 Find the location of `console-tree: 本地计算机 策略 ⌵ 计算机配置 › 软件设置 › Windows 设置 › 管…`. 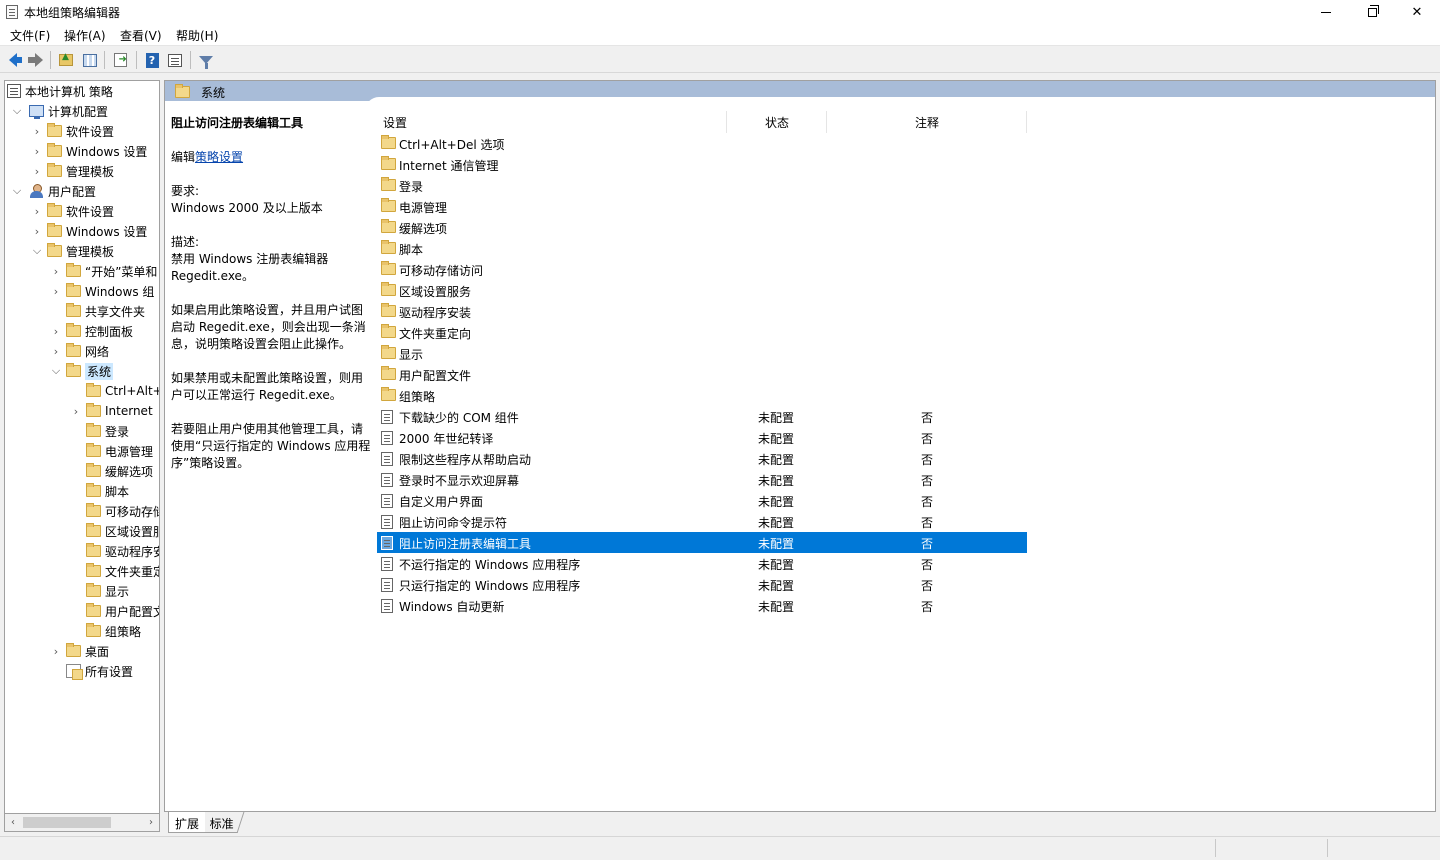

console-tree: 本地计算机 策略 ⌵ 计算机配置 › 软件设置 › Windows 设置 › 管… is located at coordinates (82, 447).